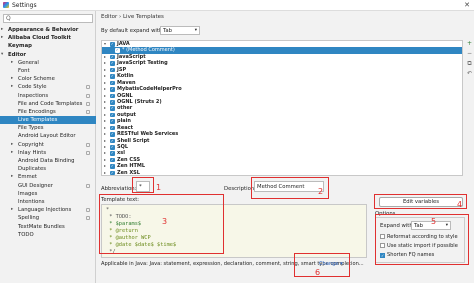 This screenshot has height=283, width=474. Describe the element at coordinates (467, 5) in the screenshot. I see `close-icon: ✕` at that location.